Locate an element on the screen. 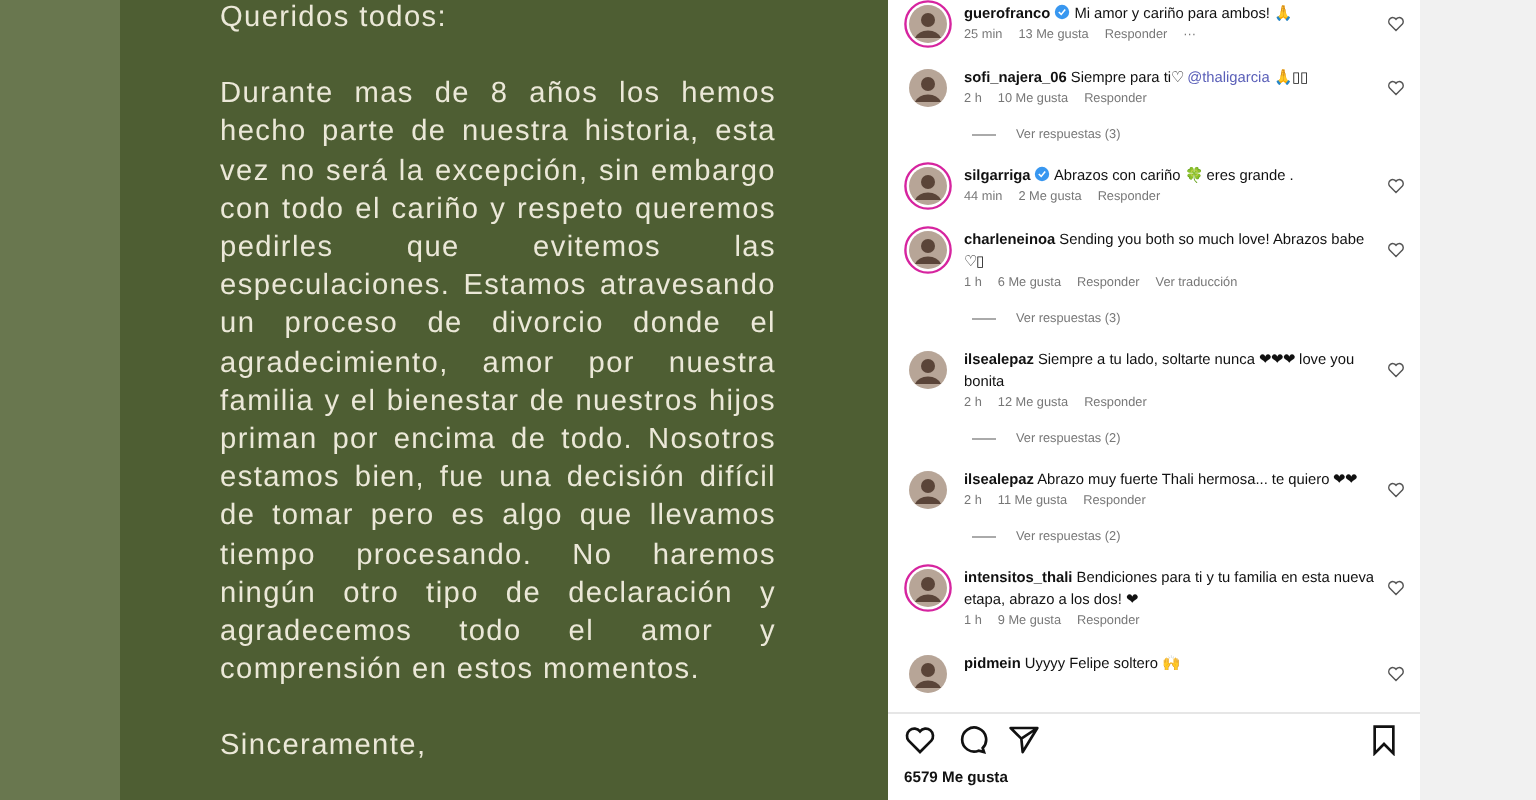 The width and height of the screenshot is (1536, 800). letter-closing: Sinceramente, is located at coordinates (324, 747).